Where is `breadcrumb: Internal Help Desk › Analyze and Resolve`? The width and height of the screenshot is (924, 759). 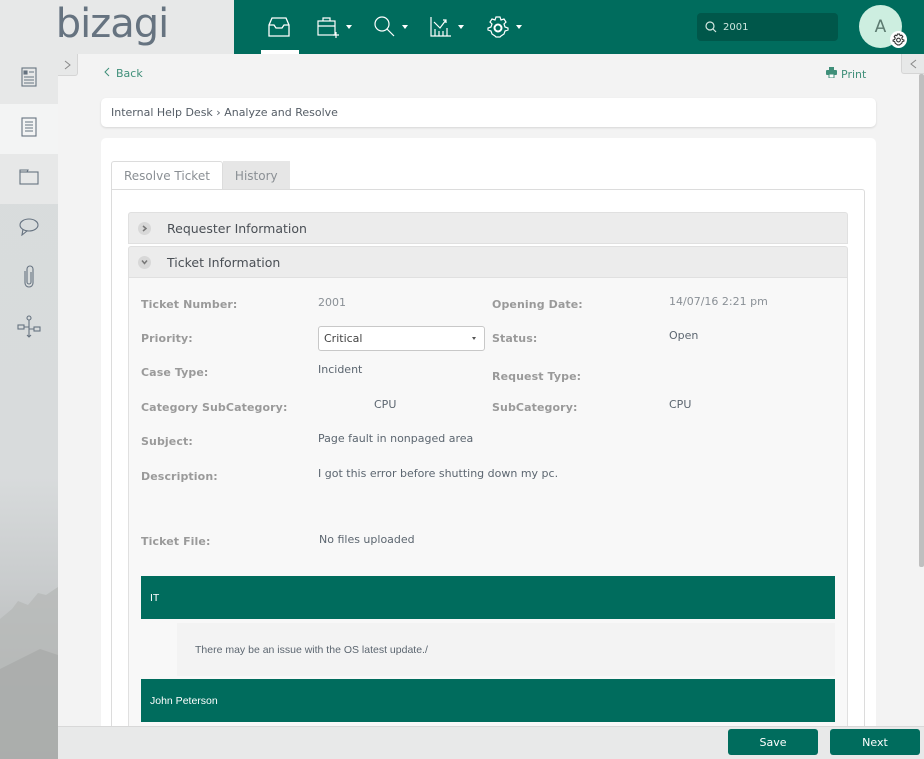
breadcrumb: Internal Help Desk › Analyze and Resolve is located at coordinates (488, 112).